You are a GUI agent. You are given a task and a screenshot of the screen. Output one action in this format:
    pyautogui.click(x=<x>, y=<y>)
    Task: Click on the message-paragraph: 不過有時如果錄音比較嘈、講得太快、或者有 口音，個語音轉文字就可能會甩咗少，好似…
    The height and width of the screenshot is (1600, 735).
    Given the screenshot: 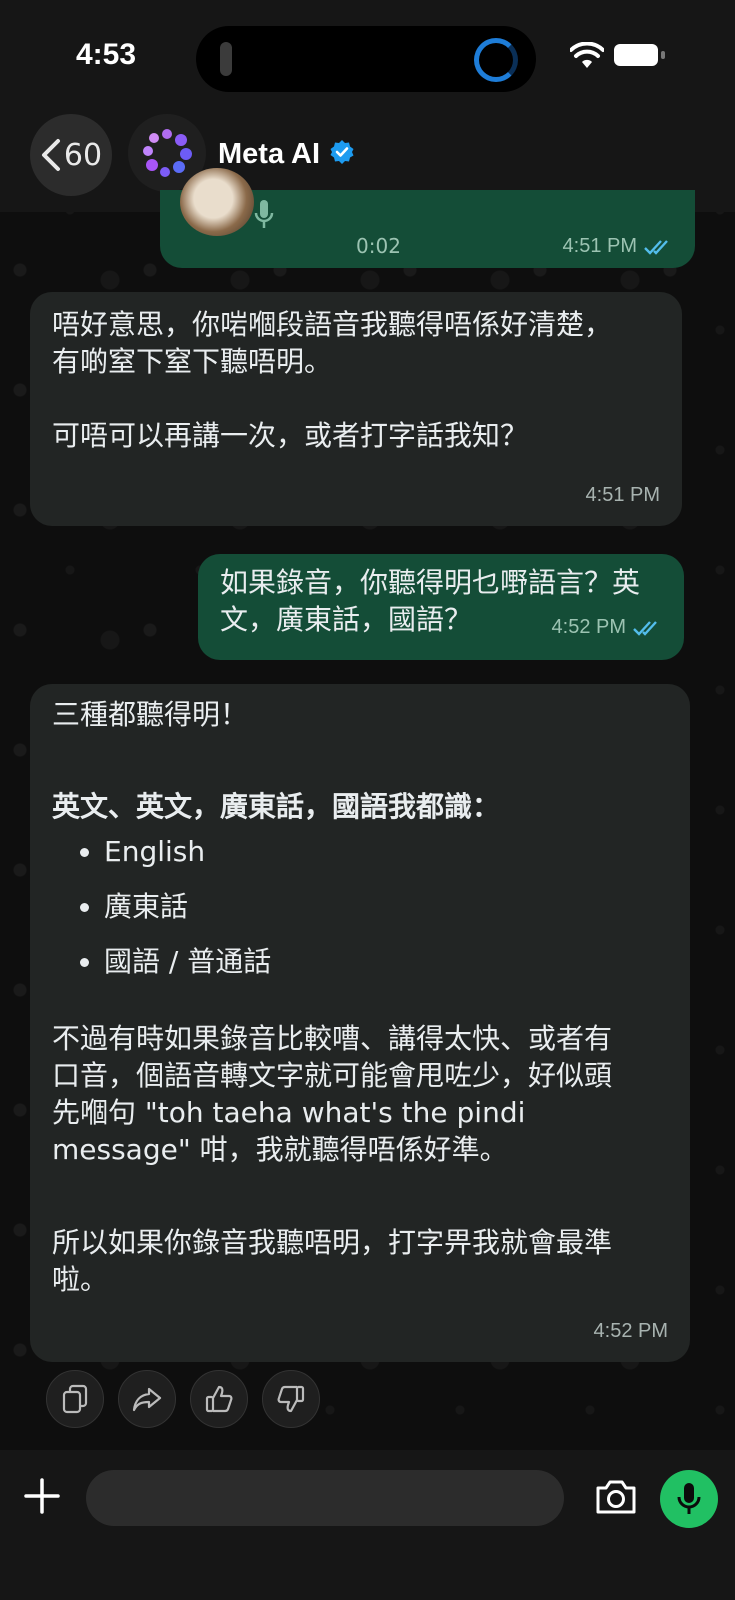 What is the action you would take?
    pyautogui.click(x=332, y=1094)
    